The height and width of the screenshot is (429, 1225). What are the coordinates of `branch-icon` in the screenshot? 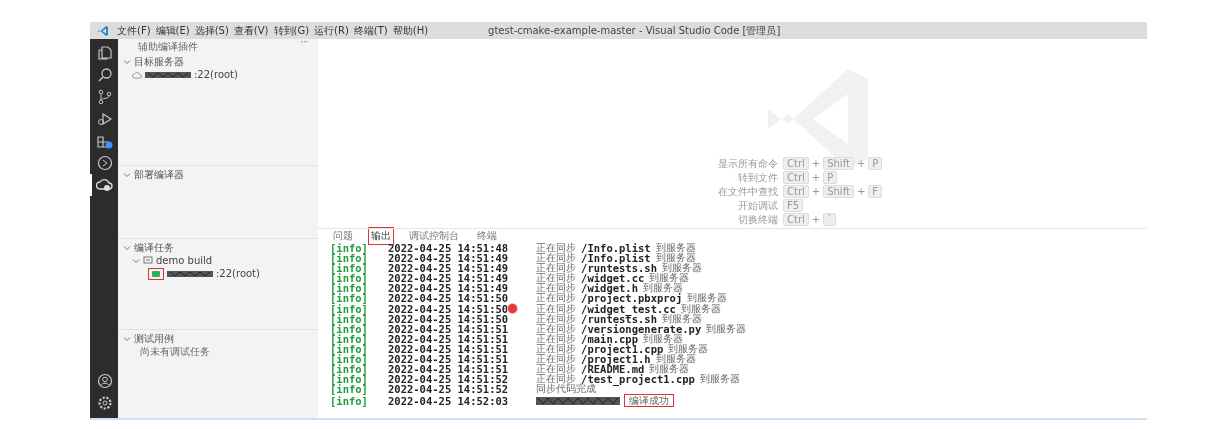 It's located at (105, 97).